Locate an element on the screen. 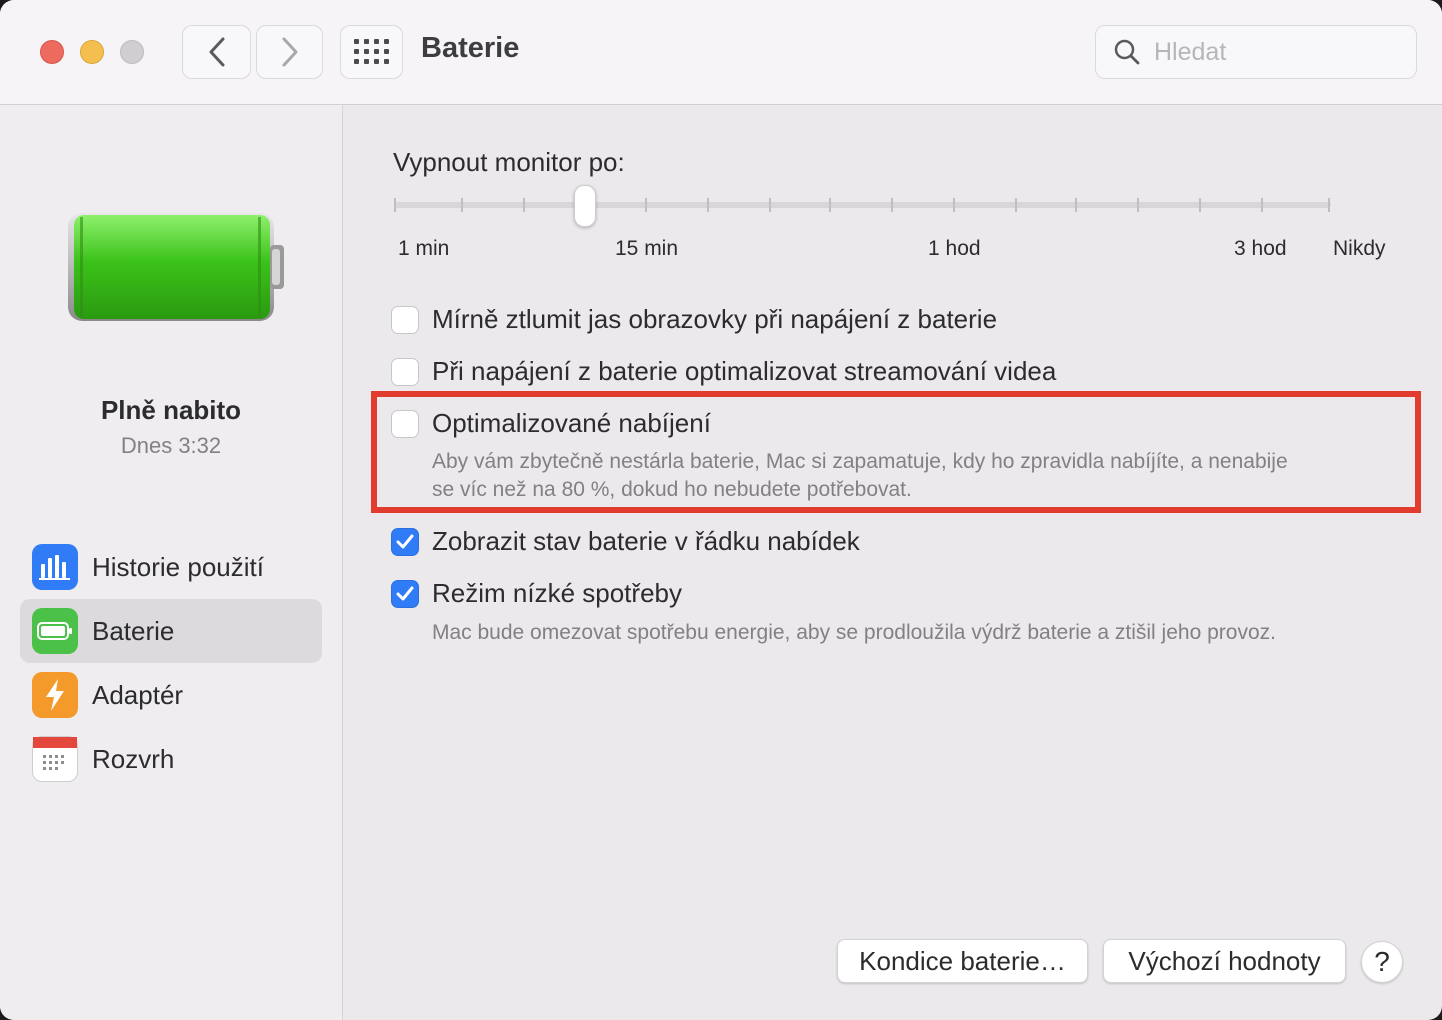 This screenshot has height=1020, width=1442. display-off-label: Vypnout monitor po: is located at coordinates (509, 162).